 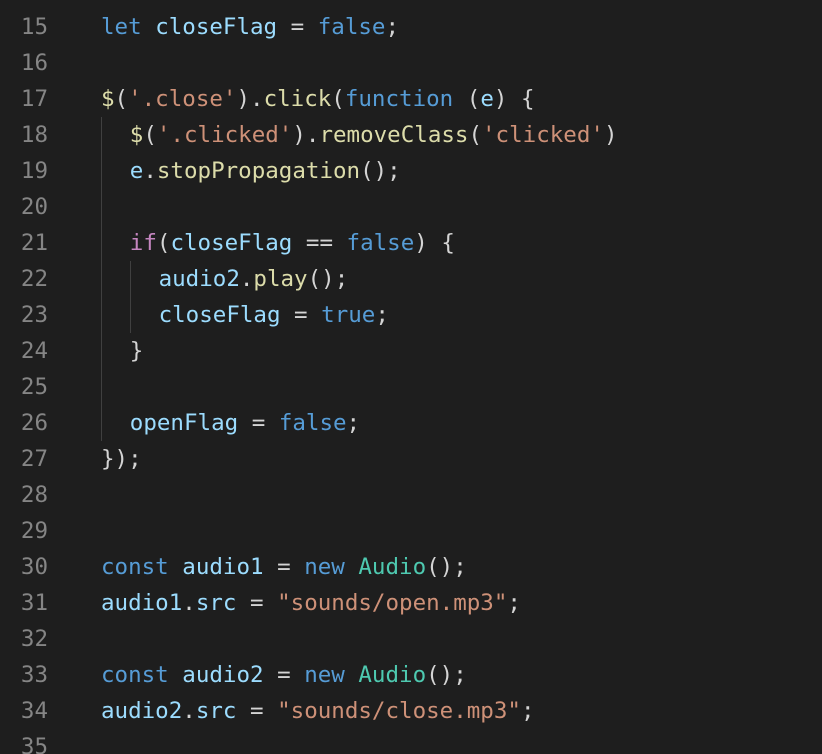 I want to click on code-text: audio2.play();, so click(x=254, y=279).